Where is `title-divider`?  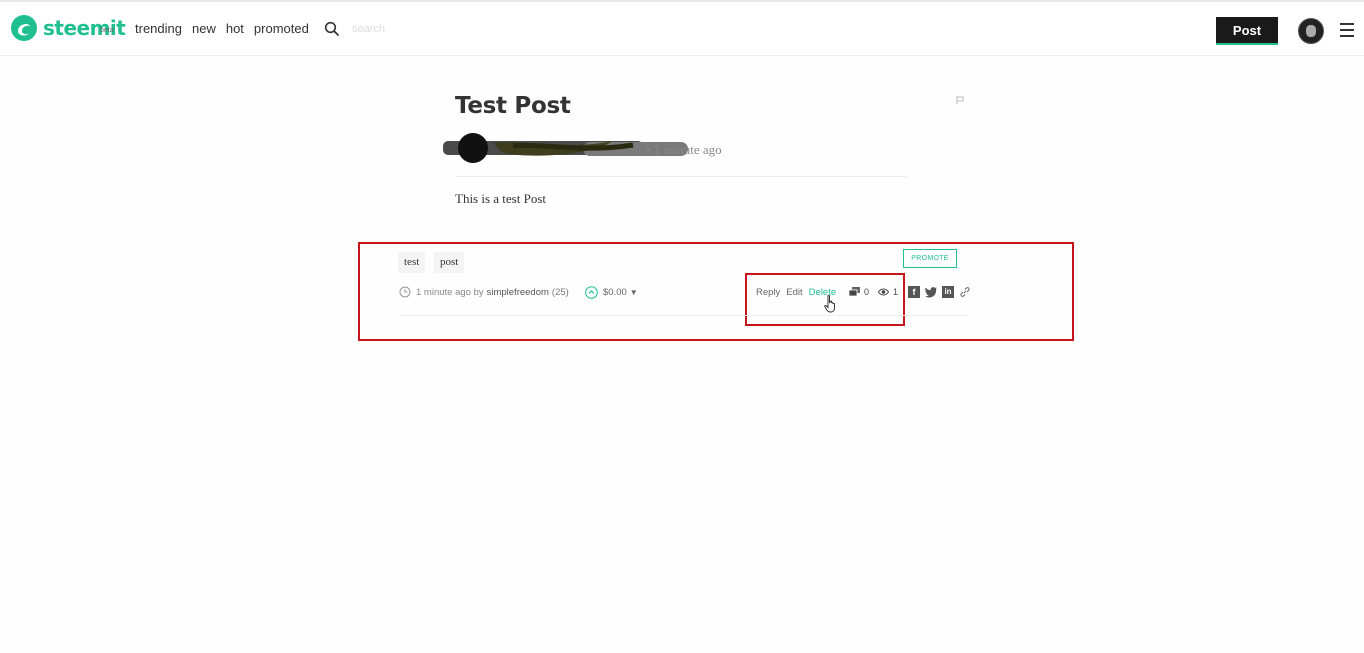 title-divider is located at coordinates (681, 176).